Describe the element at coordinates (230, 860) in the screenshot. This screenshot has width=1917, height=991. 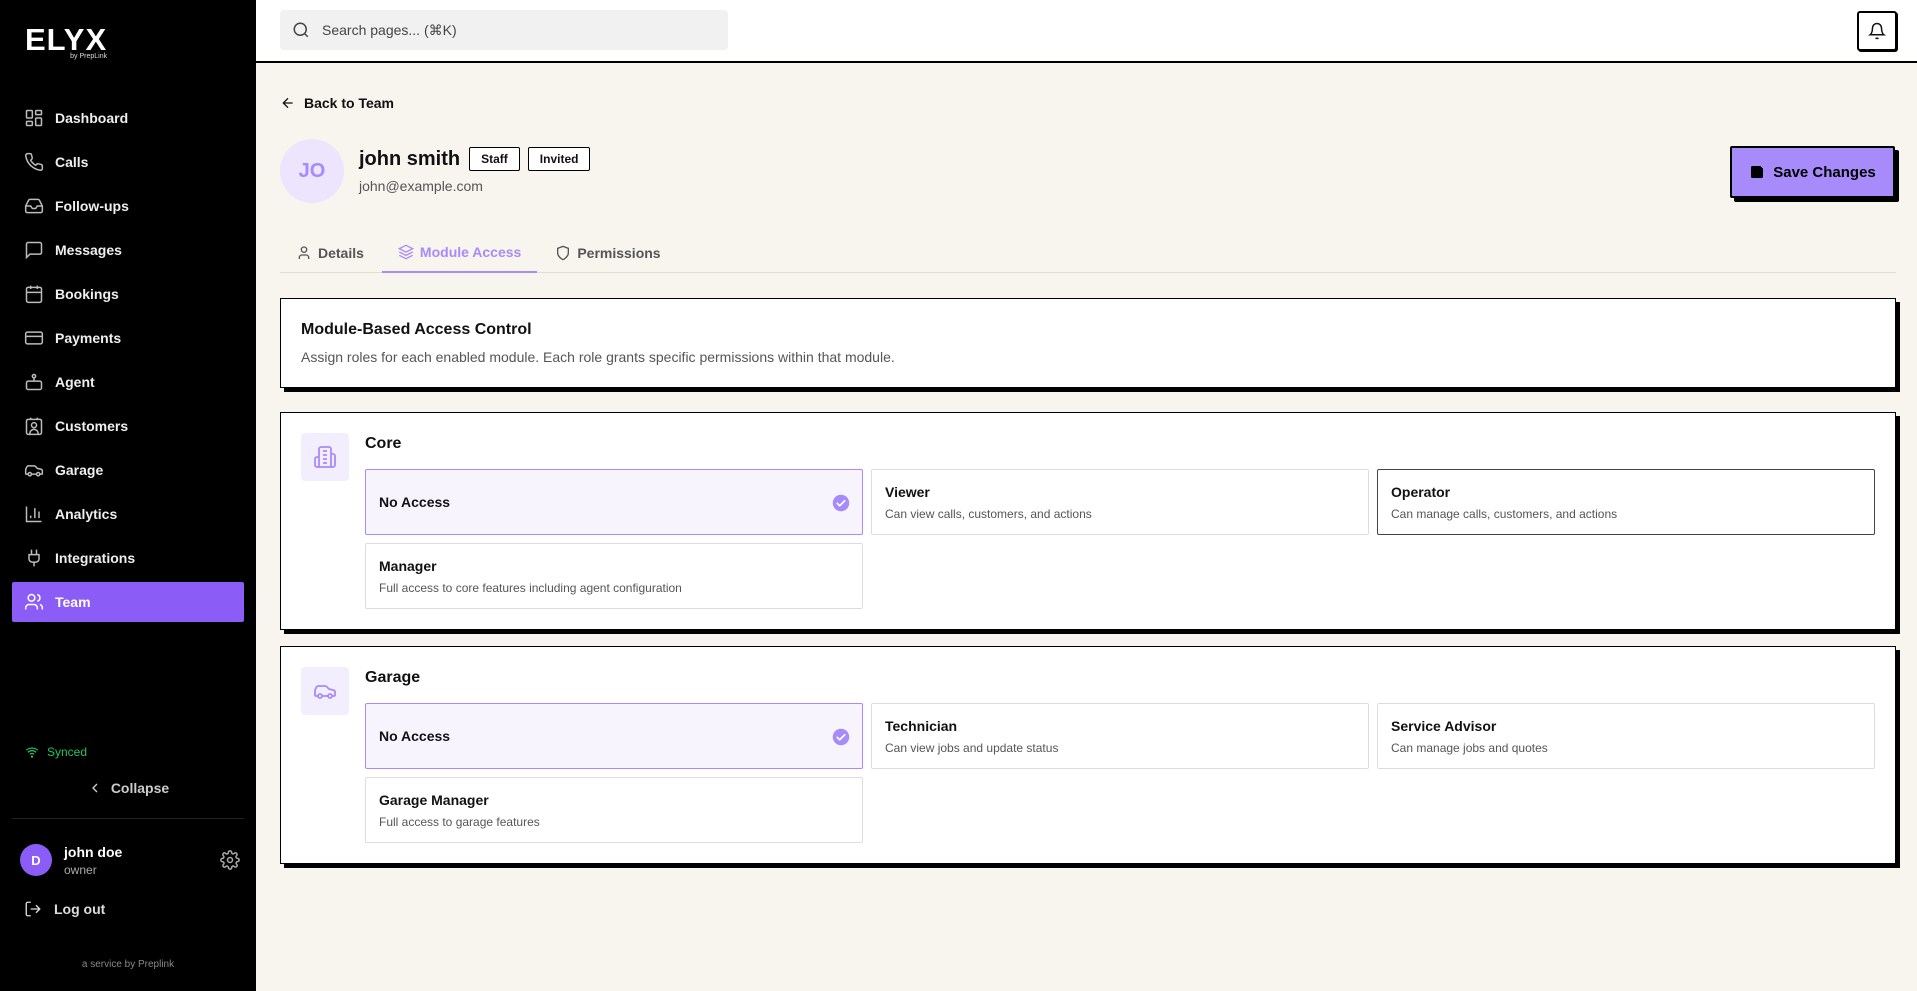
I see `gear-icon` at that location.